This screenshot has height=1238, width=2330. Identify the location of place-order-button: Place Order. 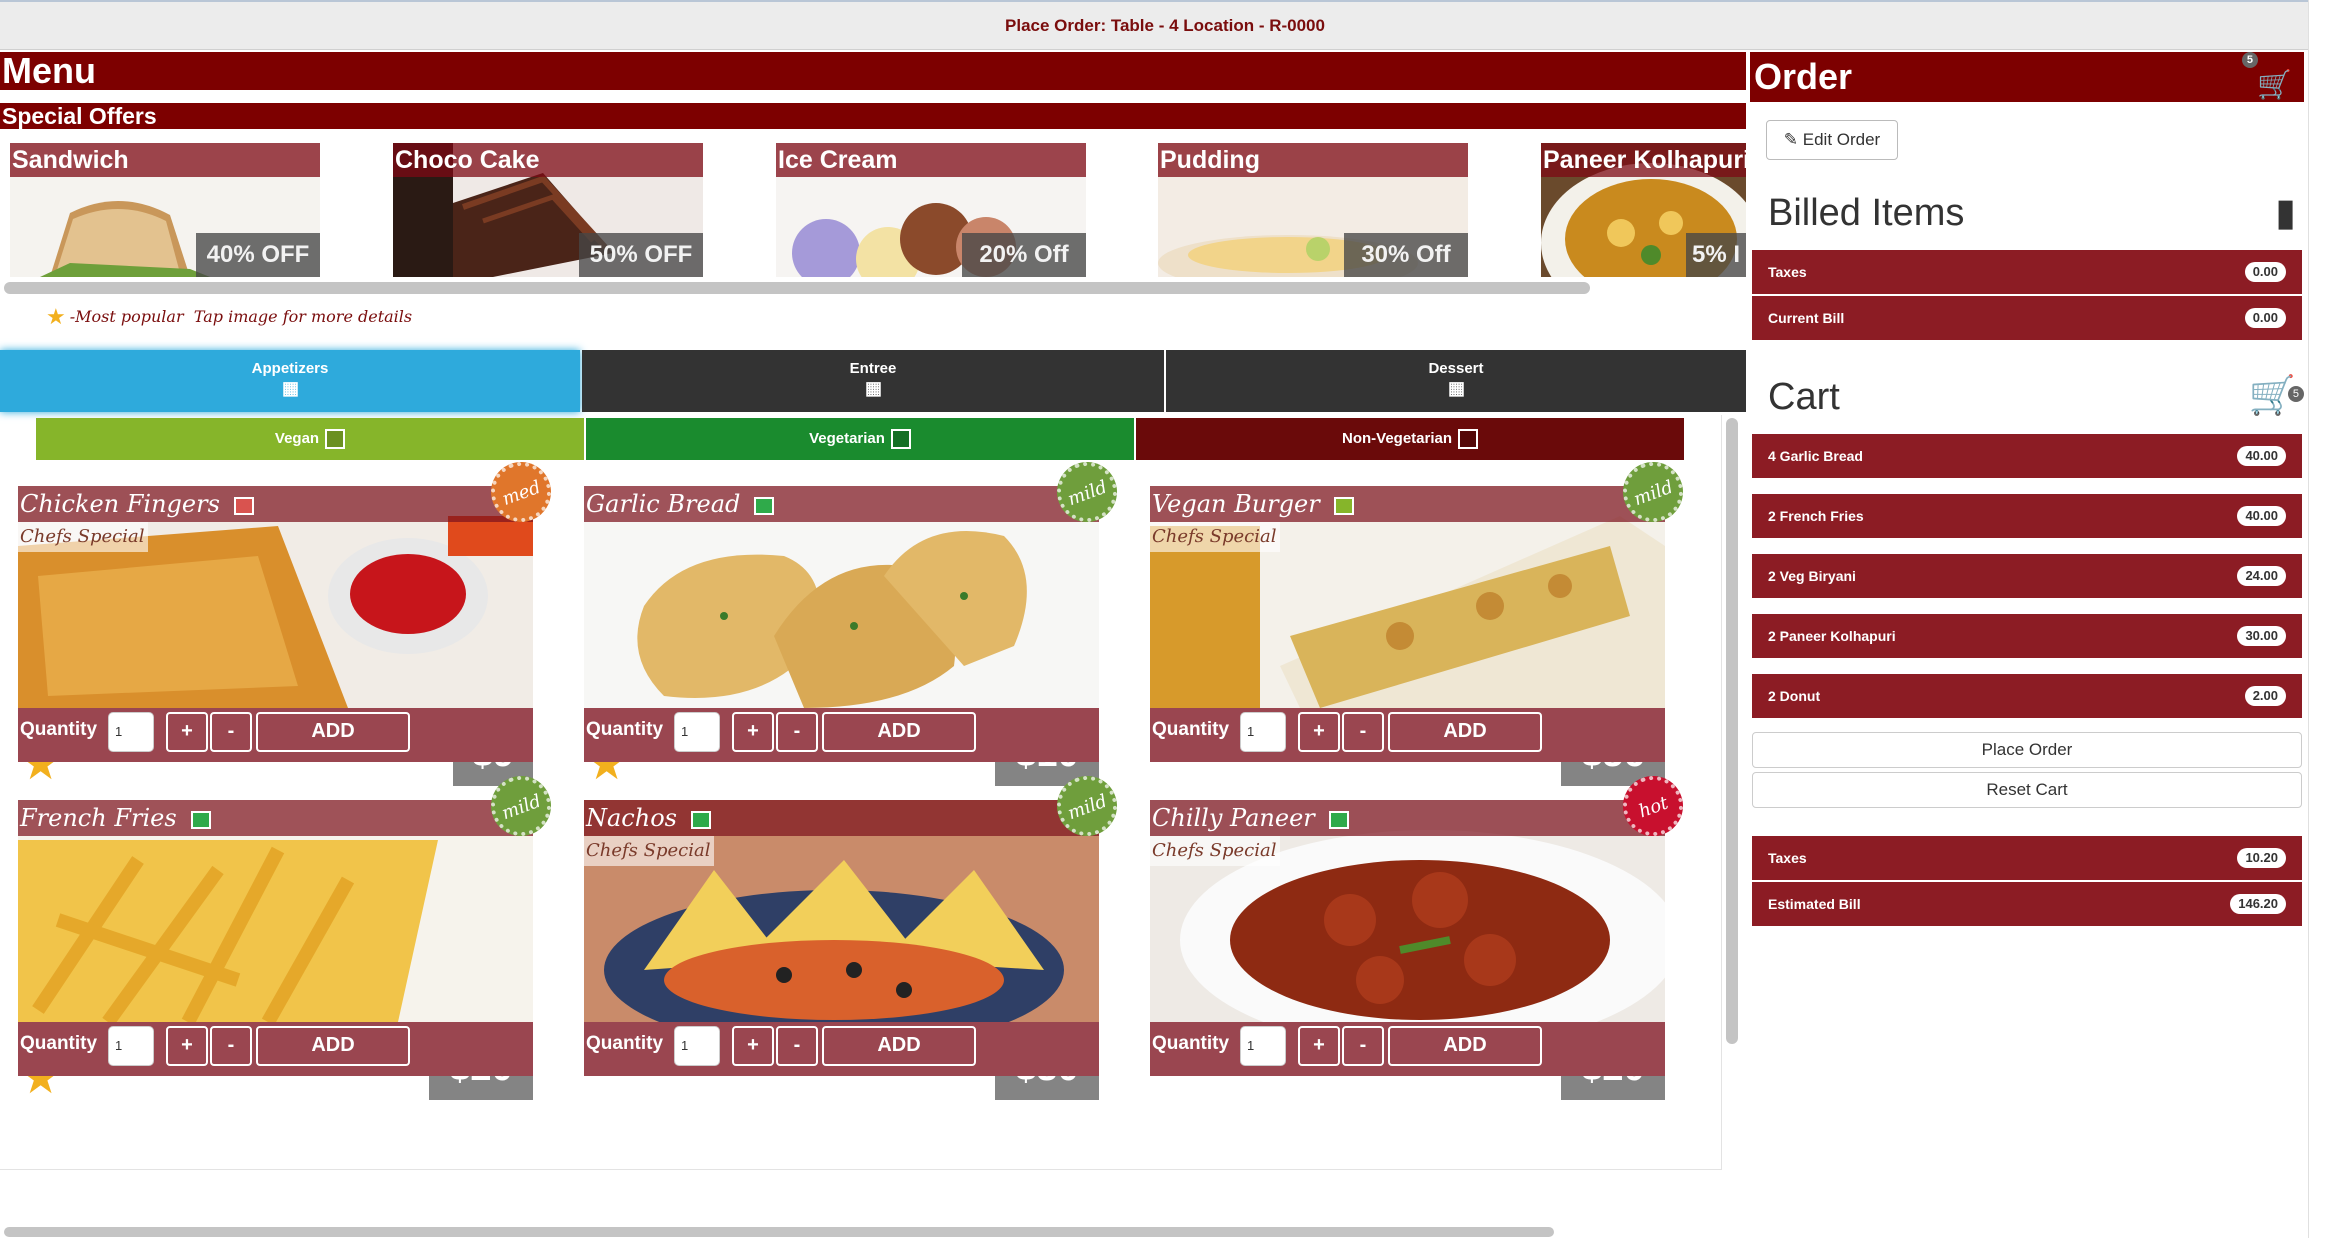
(2027, 750).